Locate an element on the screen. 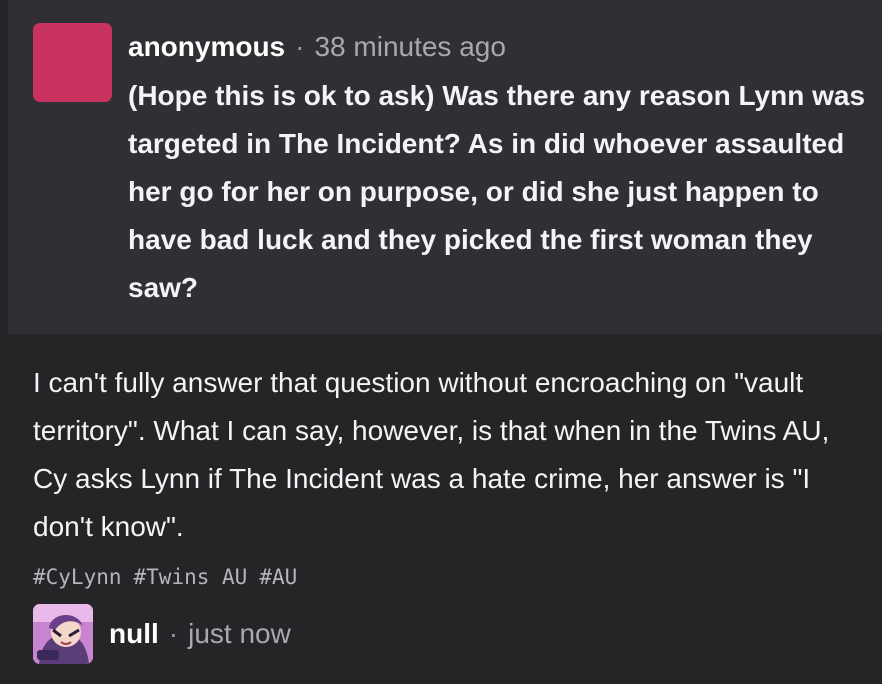  ask-header: anonymous · 38 minutes ago is located at coordinates (317, 47).